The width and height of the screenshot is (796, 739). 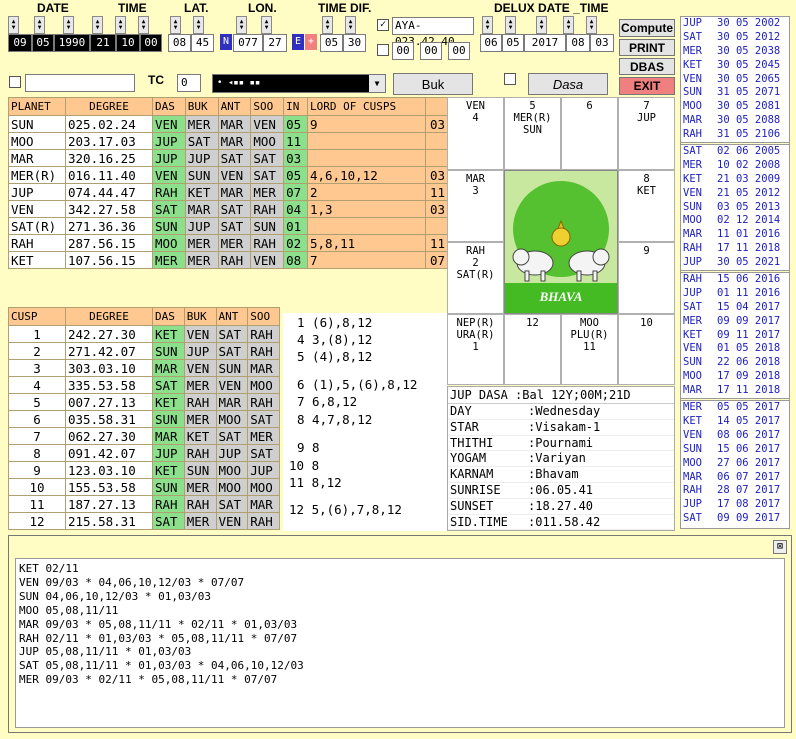 I want to click on td-min-input: 30, so click(x=354, y=43).